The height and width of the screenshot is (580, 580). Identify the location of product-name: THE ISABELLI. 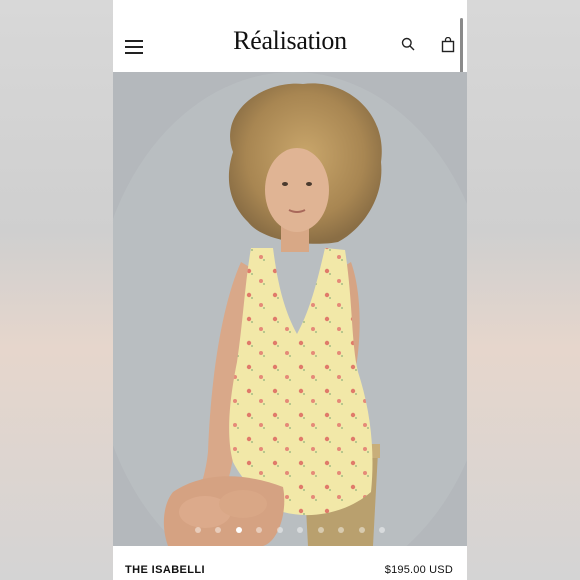
(165, 570).